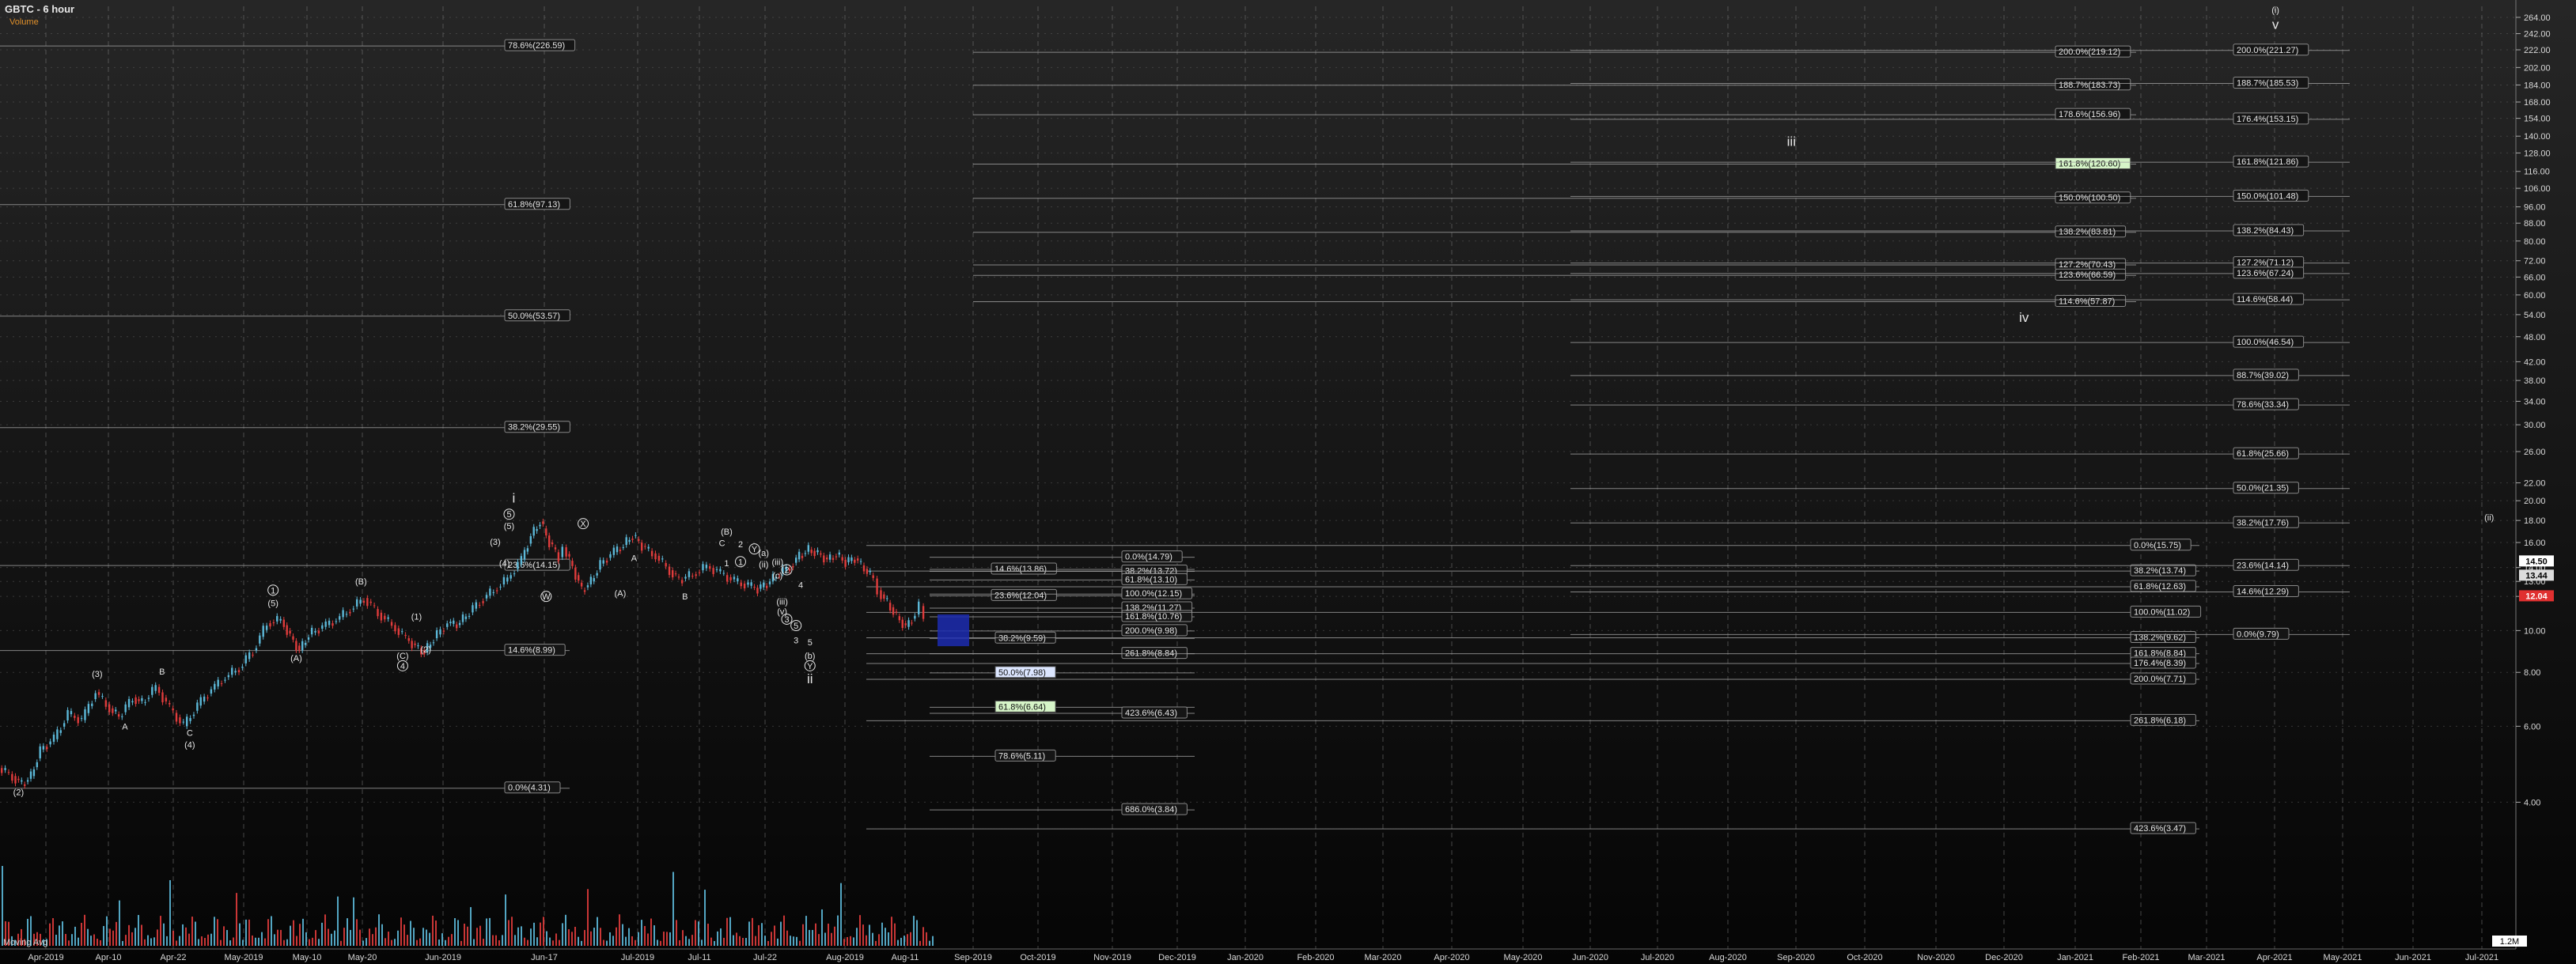  I want to click on y-tick-label: 96.00, so click(2535, 208).